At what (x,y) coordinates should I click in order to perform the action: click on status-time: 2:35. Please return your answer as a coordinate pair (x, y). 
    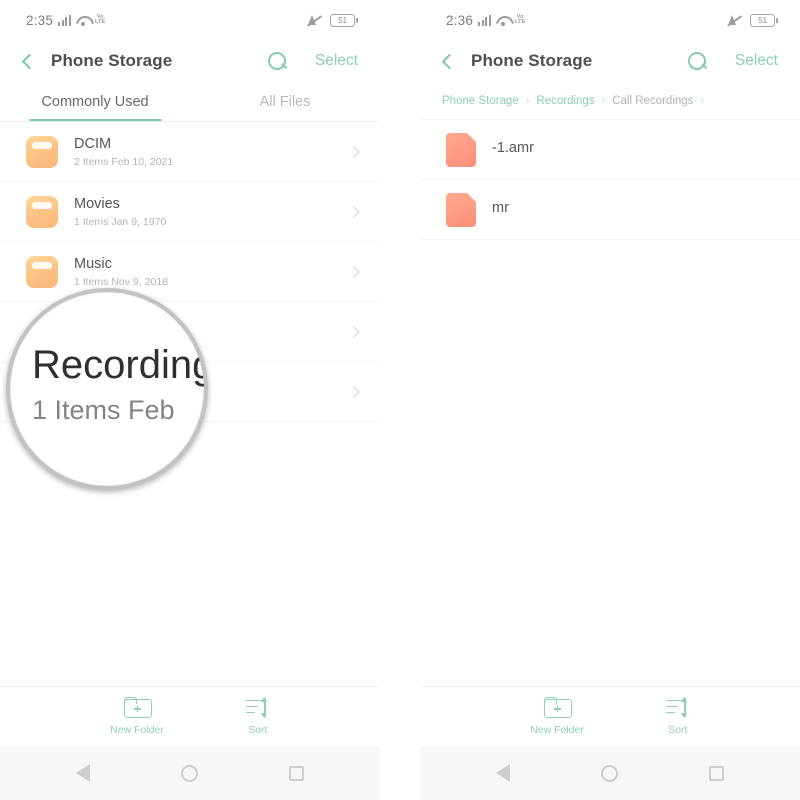
    Looking at the image, I should click on (40, 20).